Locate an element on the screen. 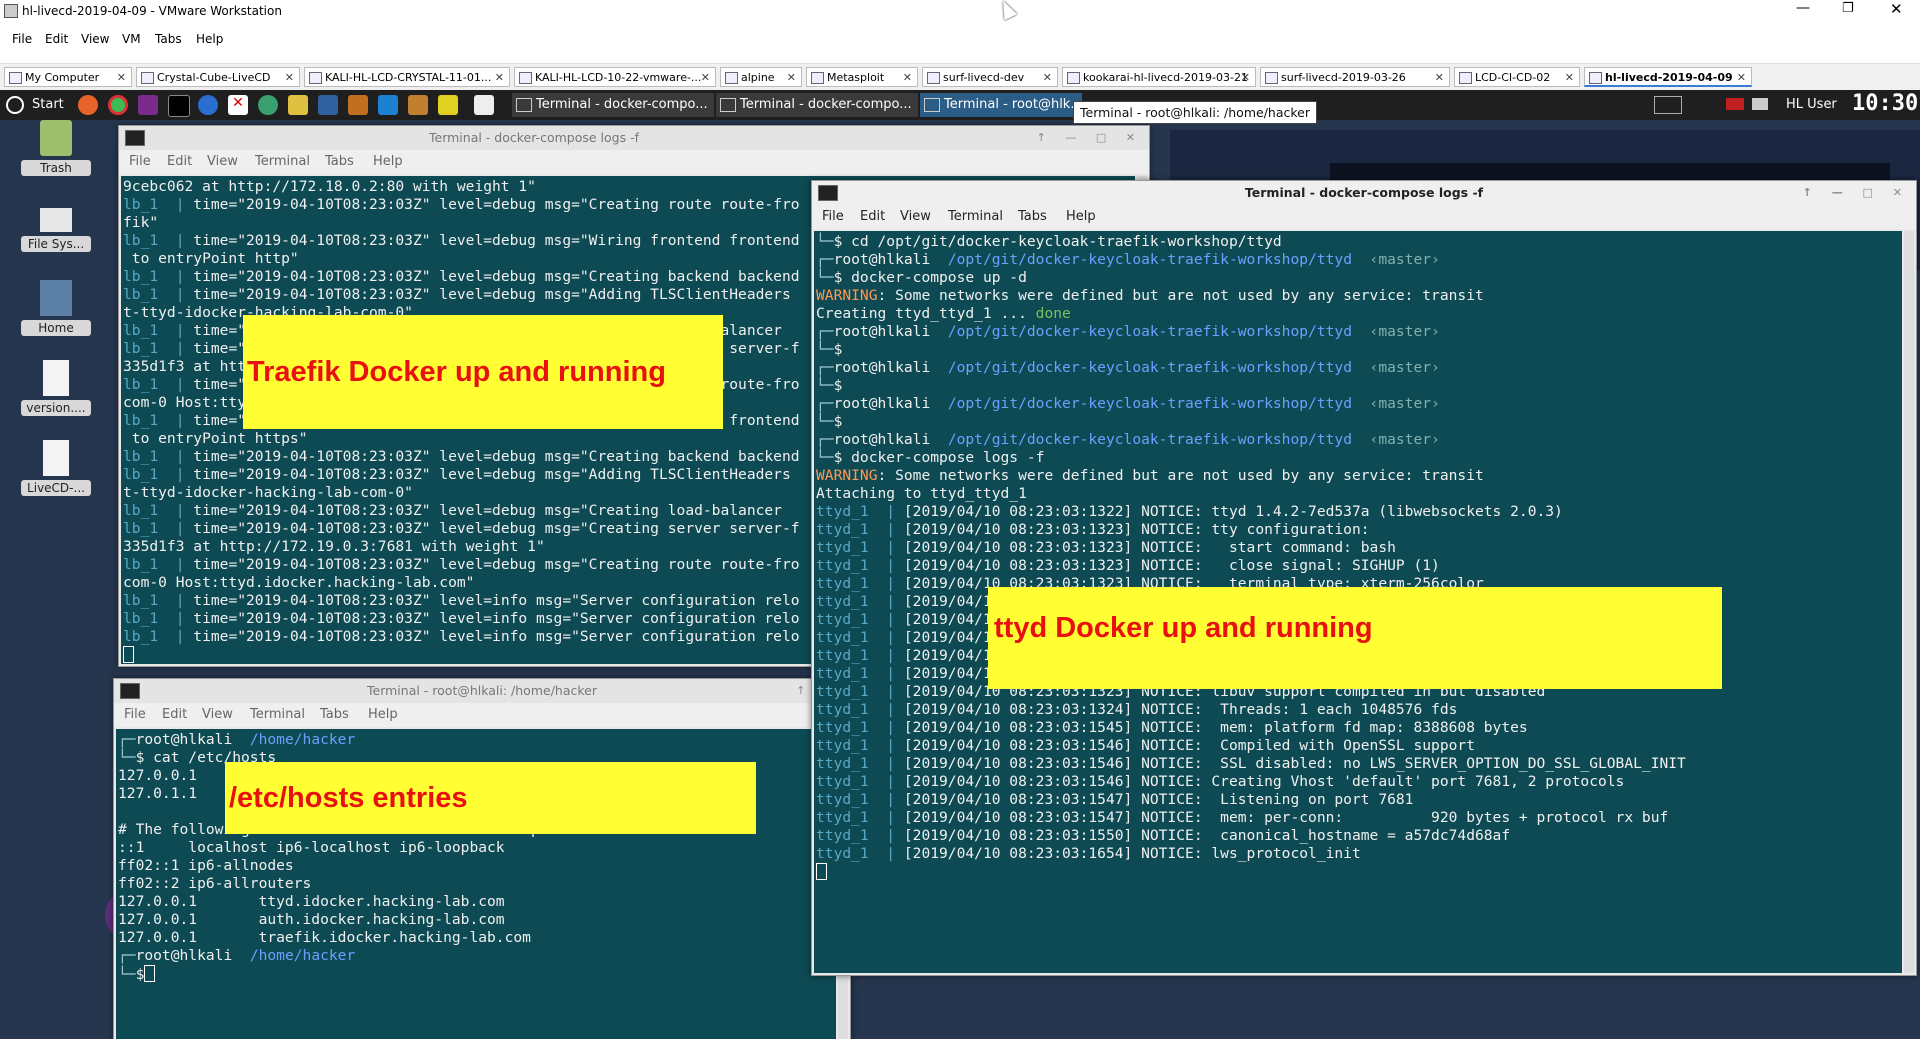  kali-dragon-icon is located at coordinates (328, 105).